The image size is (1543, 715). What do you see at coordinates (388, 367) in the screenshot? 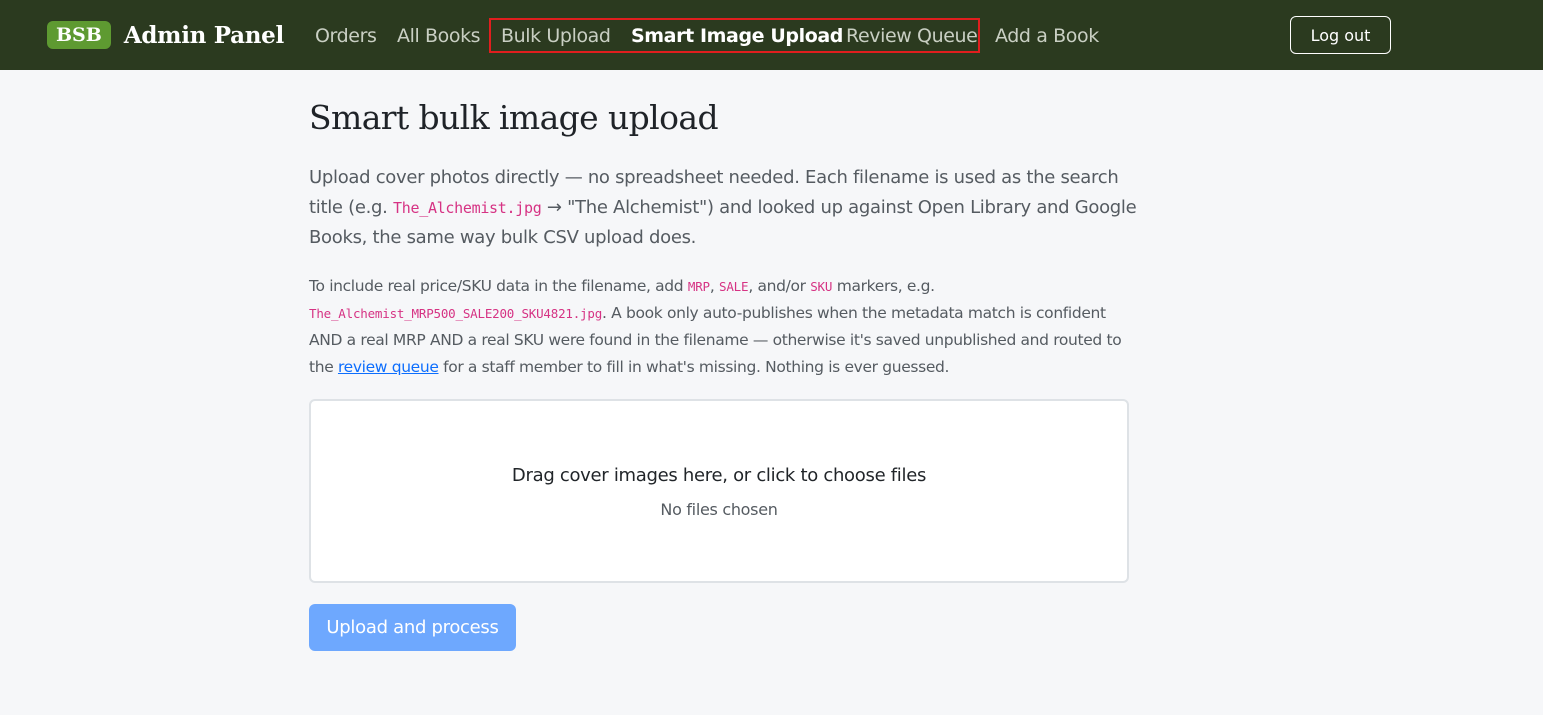
I see `review-queue-link: review queue` at bounding box center [388, 367].